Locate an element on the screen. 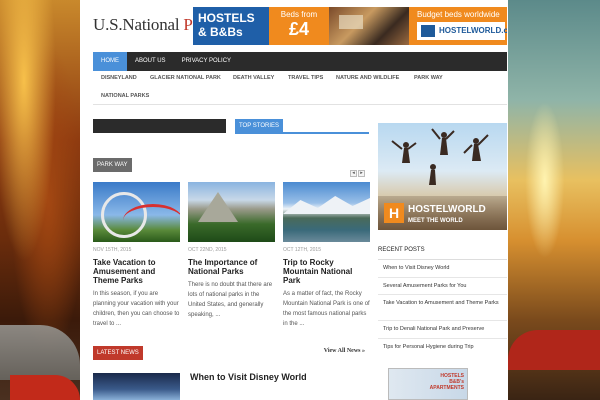  sidebar-ad-banner: H HOSTELWORLD MEET THE WORLD is located at coordinates (442, 176).